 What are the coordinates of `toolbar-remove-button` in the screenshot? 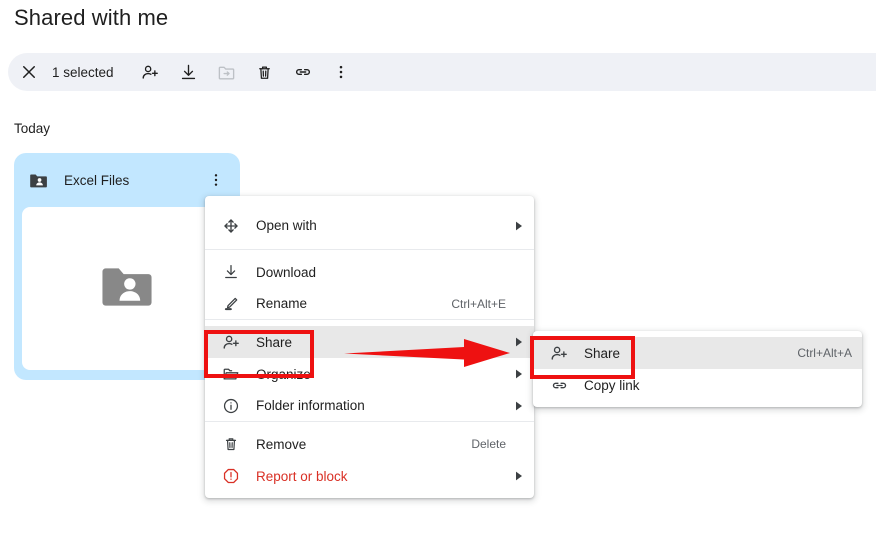 It's located at (265, 72).